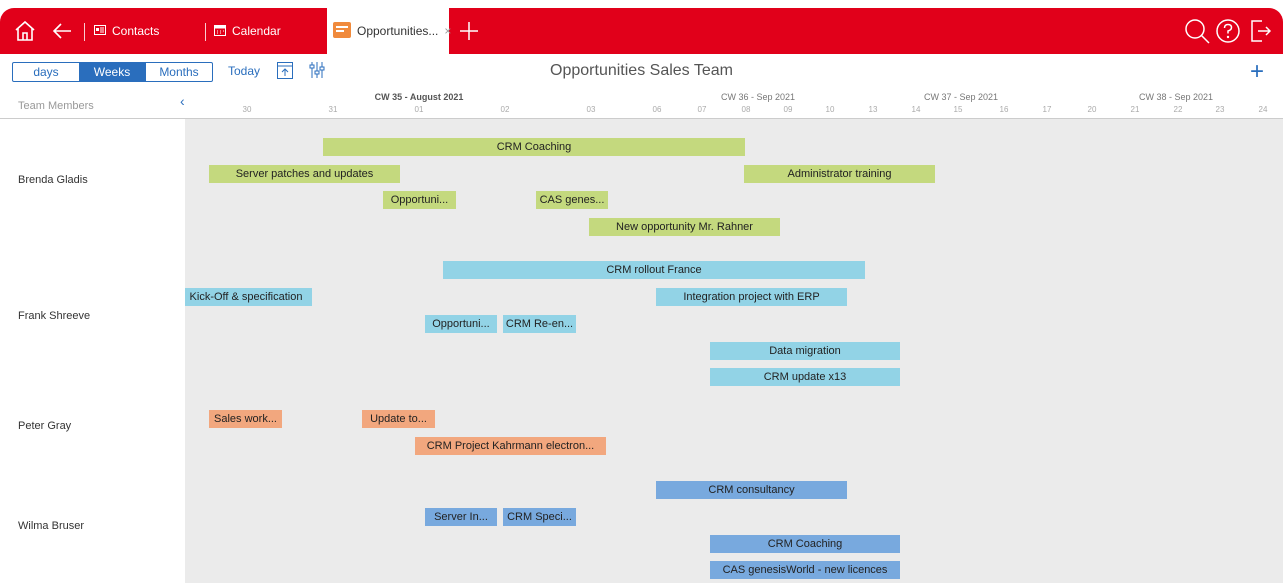  Describe the element at coordinates (1228, 31) in the screenshot. I see `help-icon` at that location.